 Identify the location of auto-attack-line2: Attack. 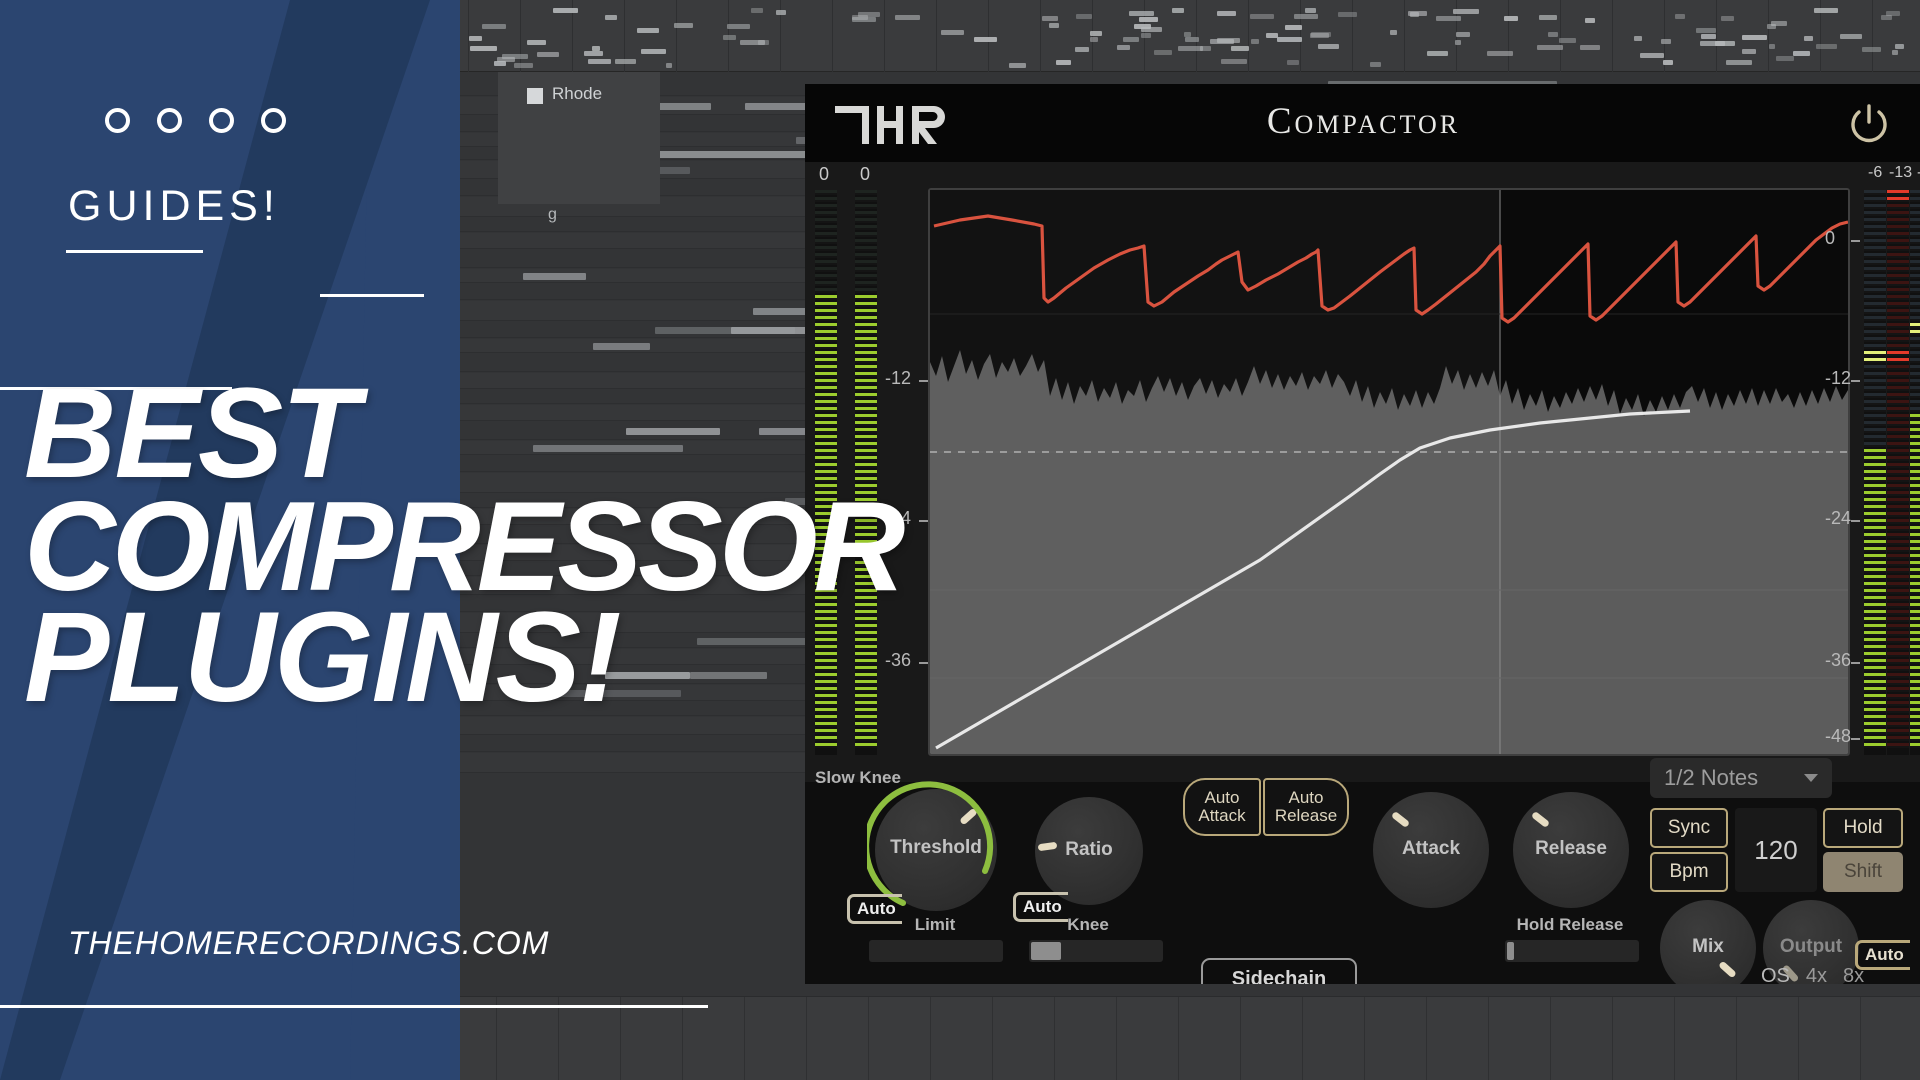
(1222, 815).